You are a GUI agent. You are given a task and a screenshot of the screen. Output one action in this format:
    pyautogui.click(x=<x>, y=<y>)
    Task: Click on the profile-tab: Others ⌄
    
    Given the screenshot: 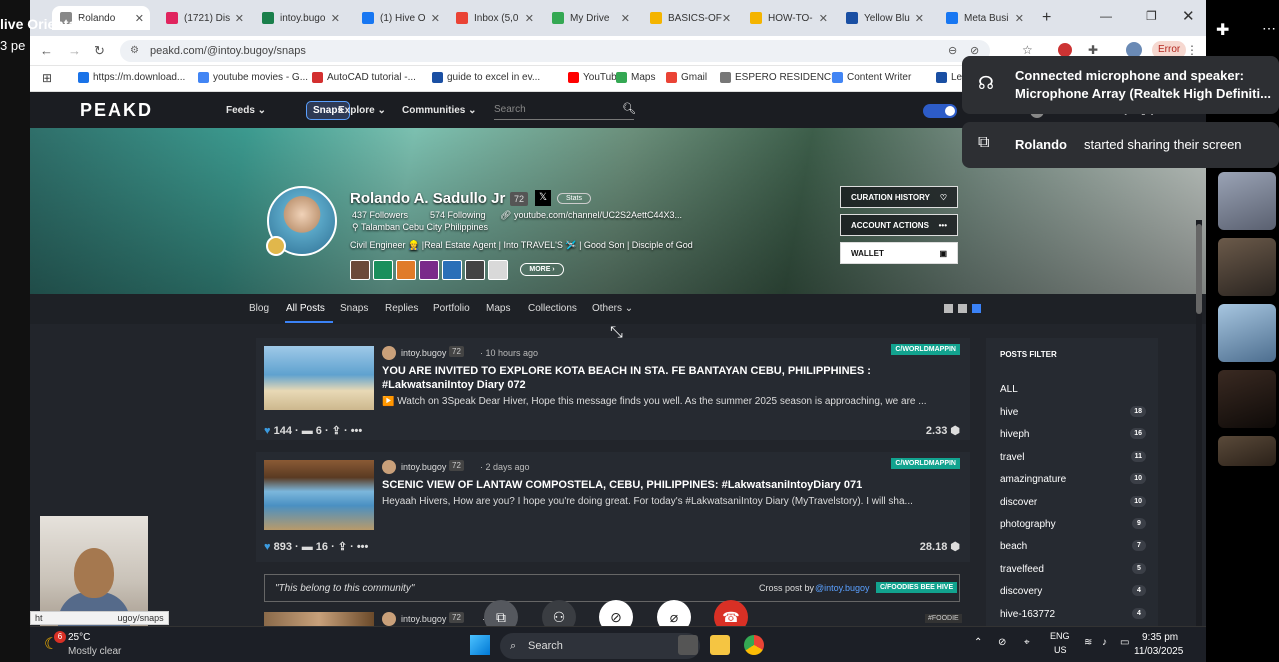 What is the action you would take?
    pyautogui.click(x=612, y=308)
    